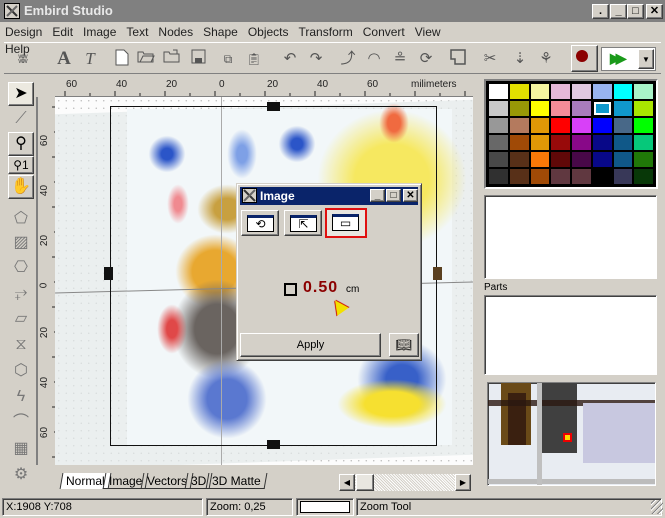 The image size is (665, 518). What do you see at coordinates (365, 482) in the screenshot?
I see `scroll-thumb` at bounding box center [365, 482].